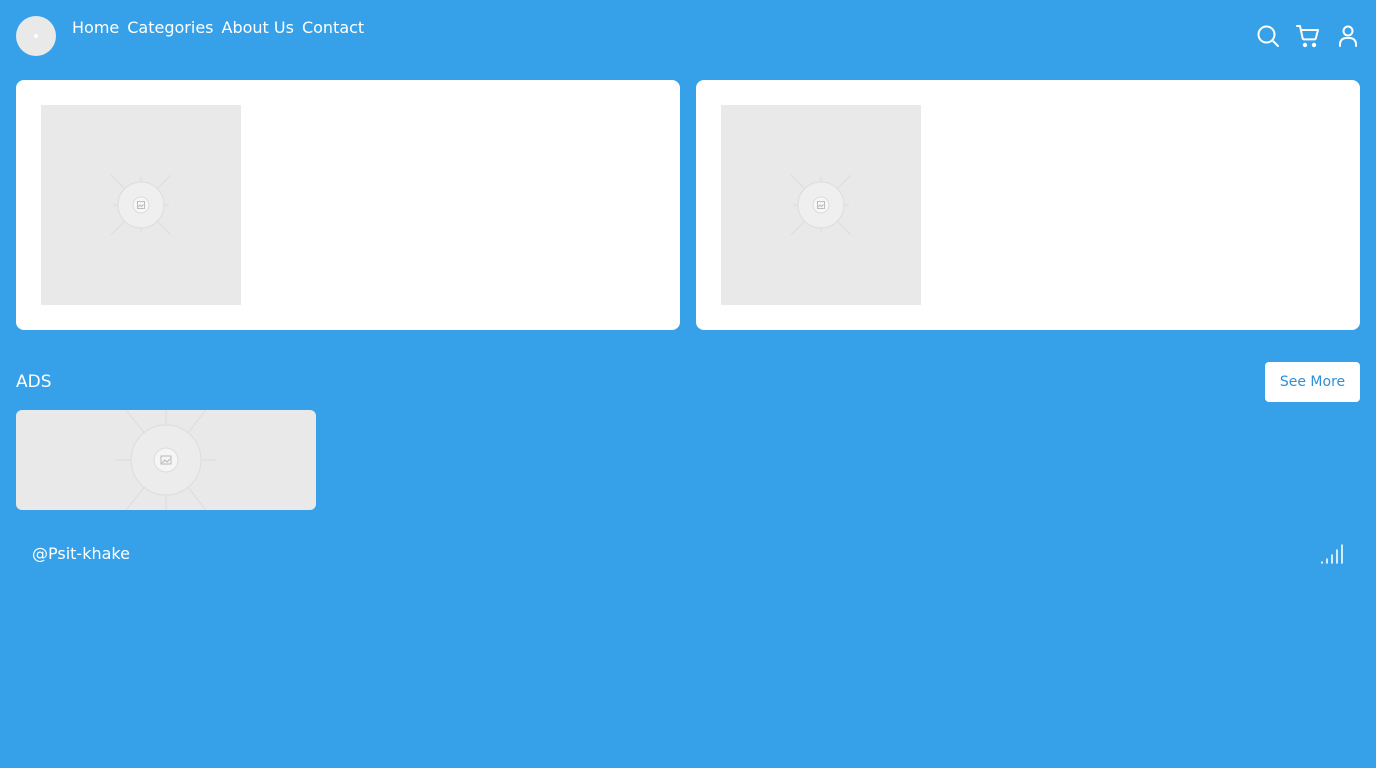  I want to click on main-nav: Home Categories About Us Contact, so click(218, 28).